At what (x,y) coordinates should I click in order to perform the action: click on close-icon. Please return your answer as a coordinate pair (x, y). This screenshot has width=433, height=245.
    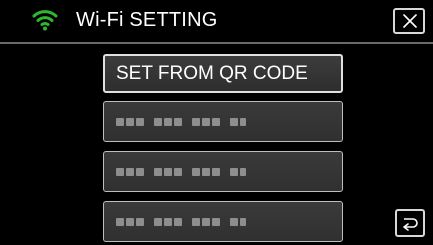
    Looking at the image, I should click on (410, 21).